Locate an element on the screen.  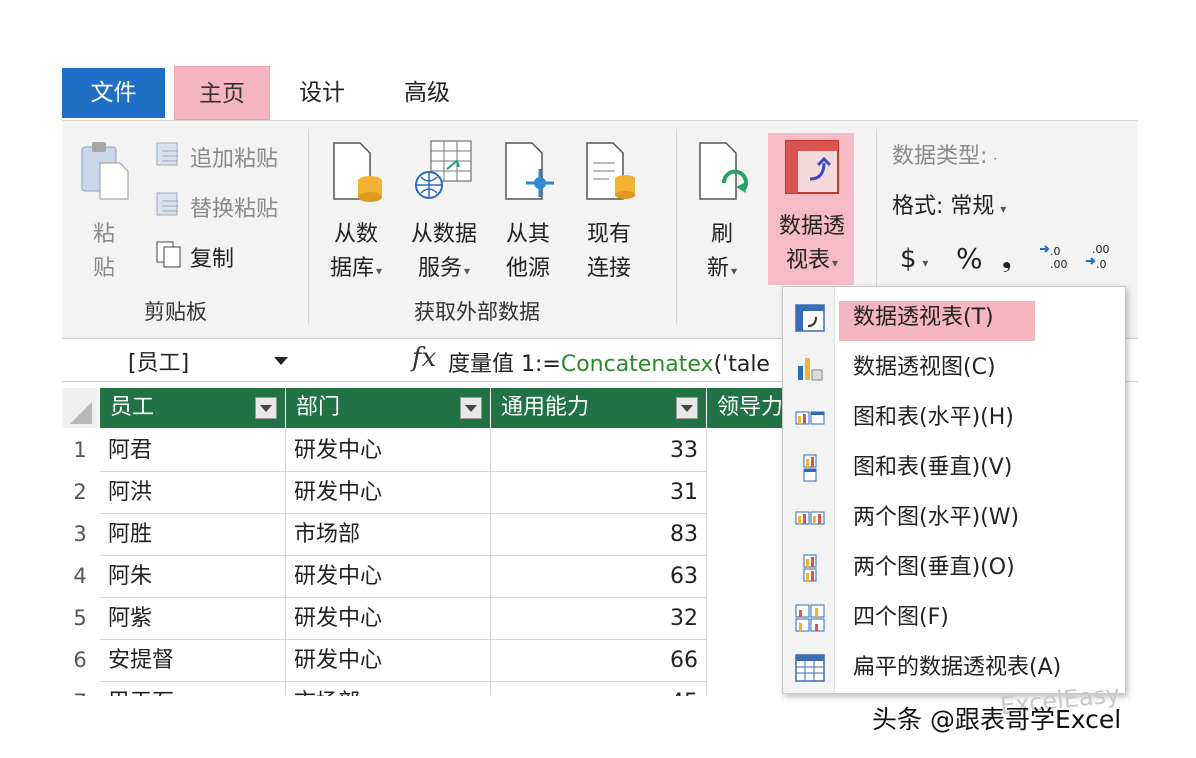
from-service-label-1: 从数据 is located at coordinates (443, 234).